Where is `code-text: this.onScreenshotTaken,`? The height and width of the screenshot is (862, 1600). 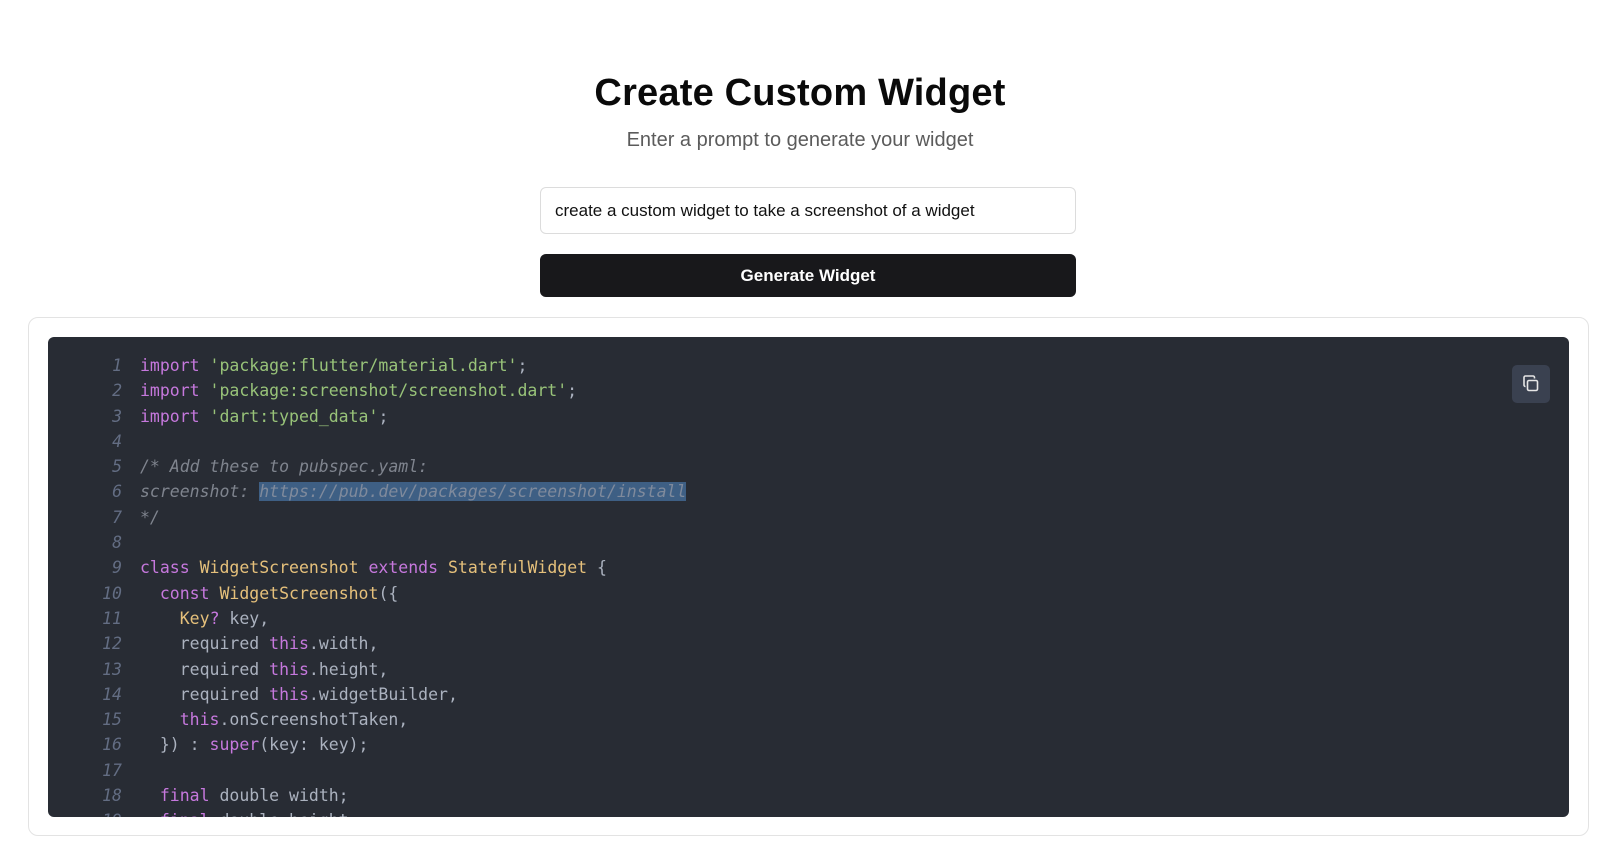
code-text: this.onScreenshotTaken, is located at coordinates (274, 719).